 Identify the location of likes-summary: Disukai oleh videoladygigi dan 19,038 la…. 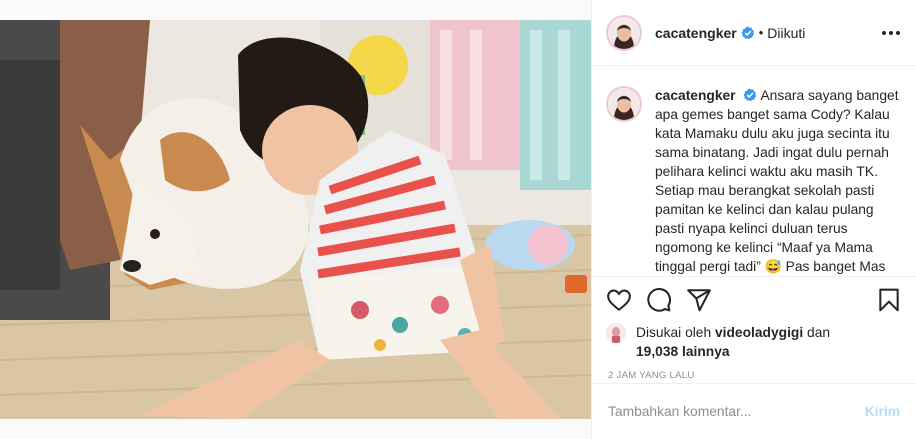
(754, 342).